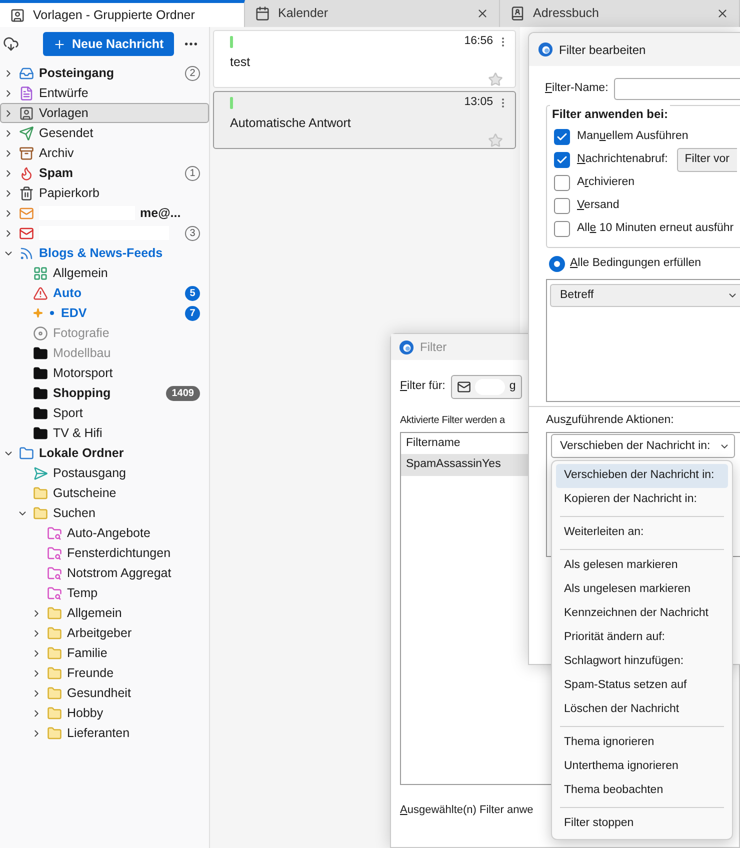 Image resolution: width=740 pixels, height=848 pixels. Describe the element at coordinates (104, 193) in the screenshot. I see `folder-item: Papierkorb` at that location.